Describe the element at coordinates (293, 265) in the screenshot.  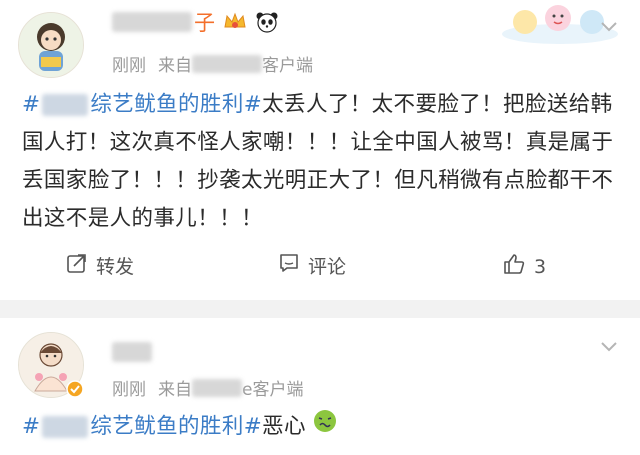
I see `comment-icon` at that location.